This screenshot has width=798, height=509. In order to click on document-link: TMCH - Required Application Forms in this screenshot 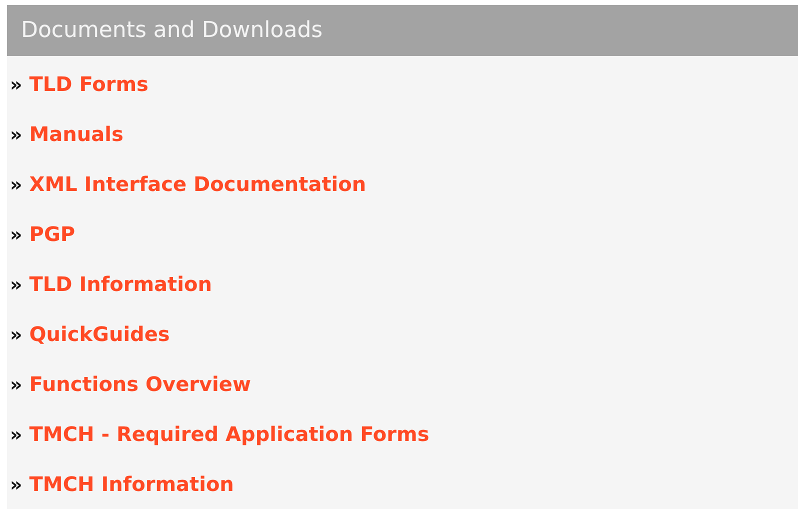, I will do `click(229, 434)`.